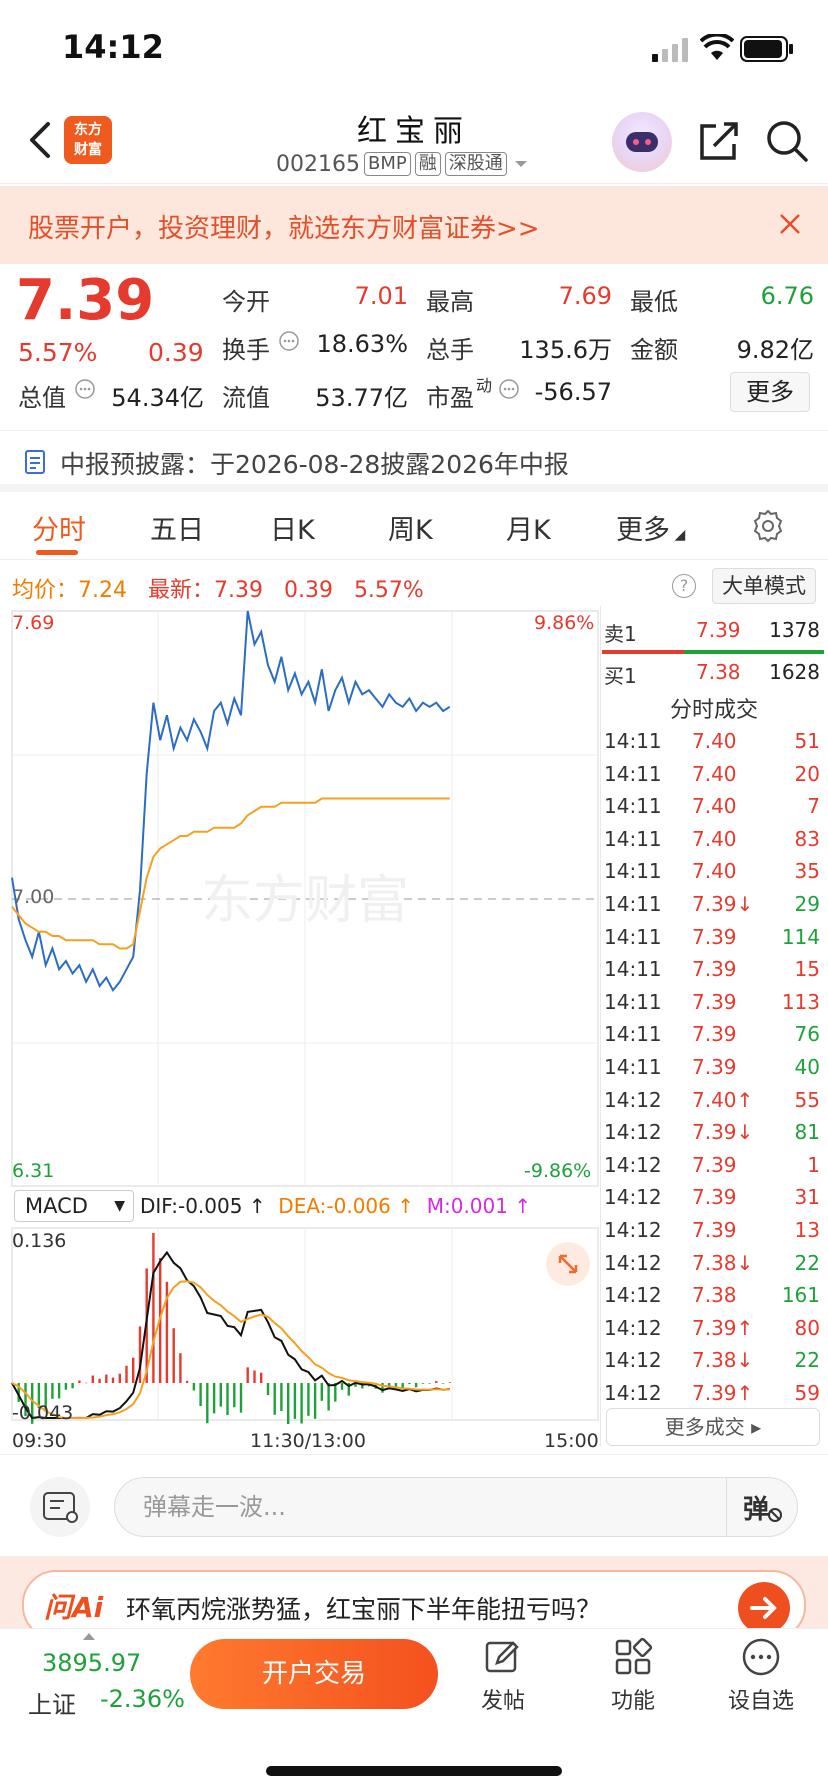  Describe the element at coordinates (308, 590) in the screenshot. I see `latest-change: 0.39` at that location.